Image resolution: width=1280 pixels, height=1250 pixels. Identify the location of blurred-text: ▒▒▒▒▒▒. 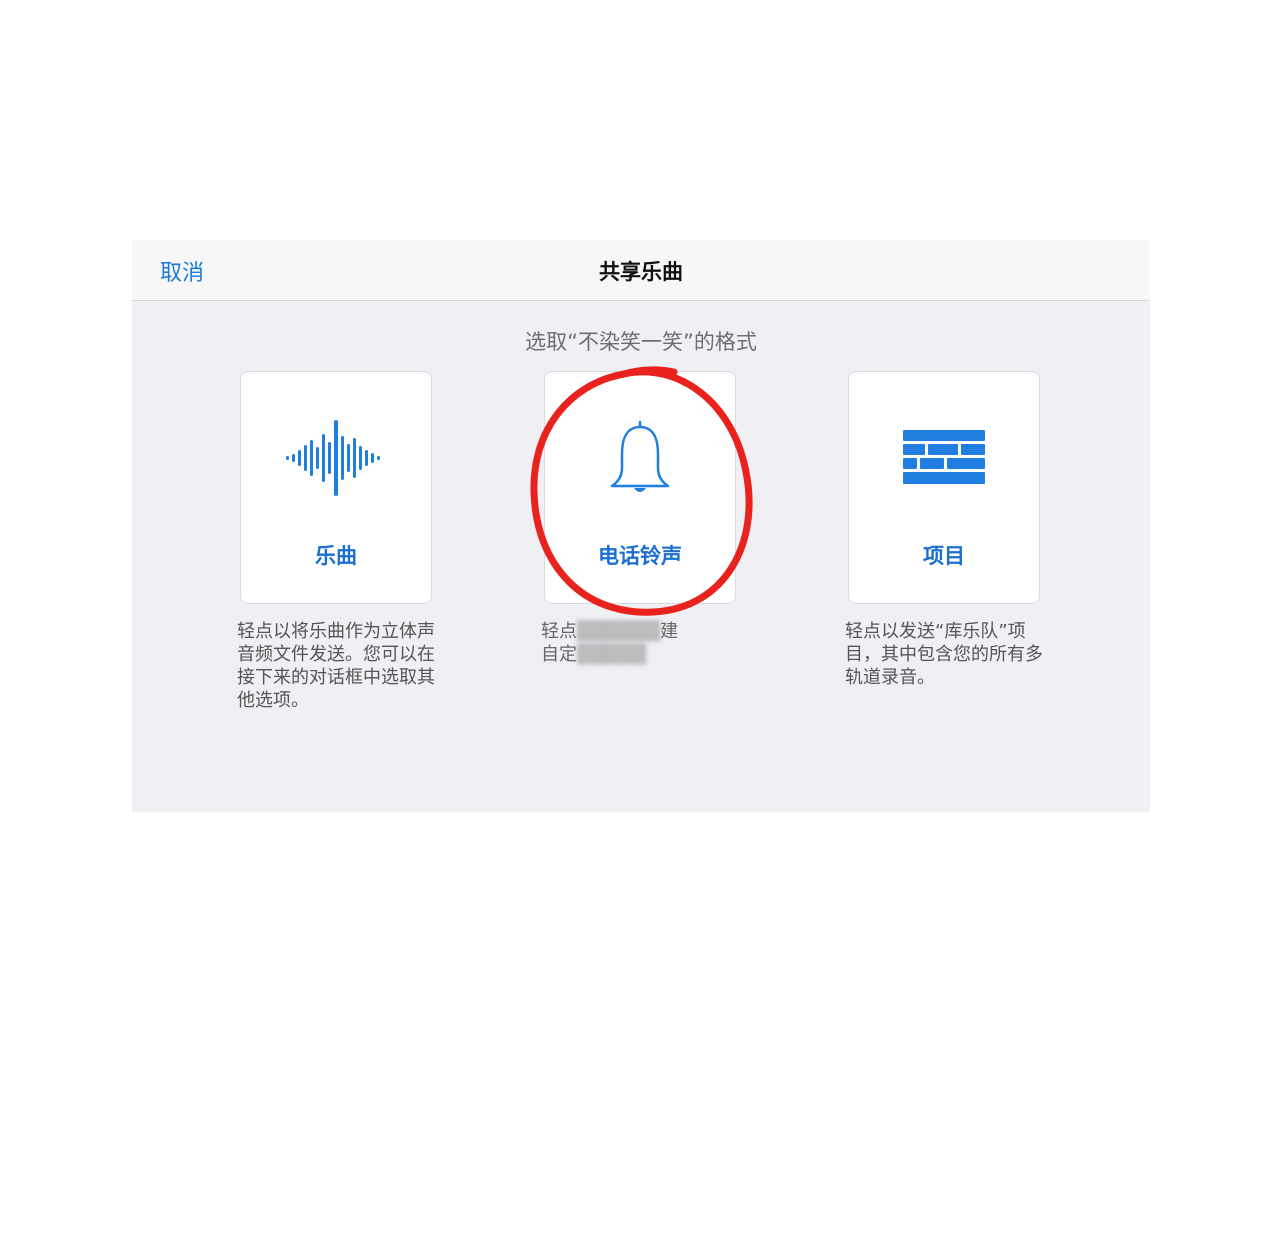
(619, 631).